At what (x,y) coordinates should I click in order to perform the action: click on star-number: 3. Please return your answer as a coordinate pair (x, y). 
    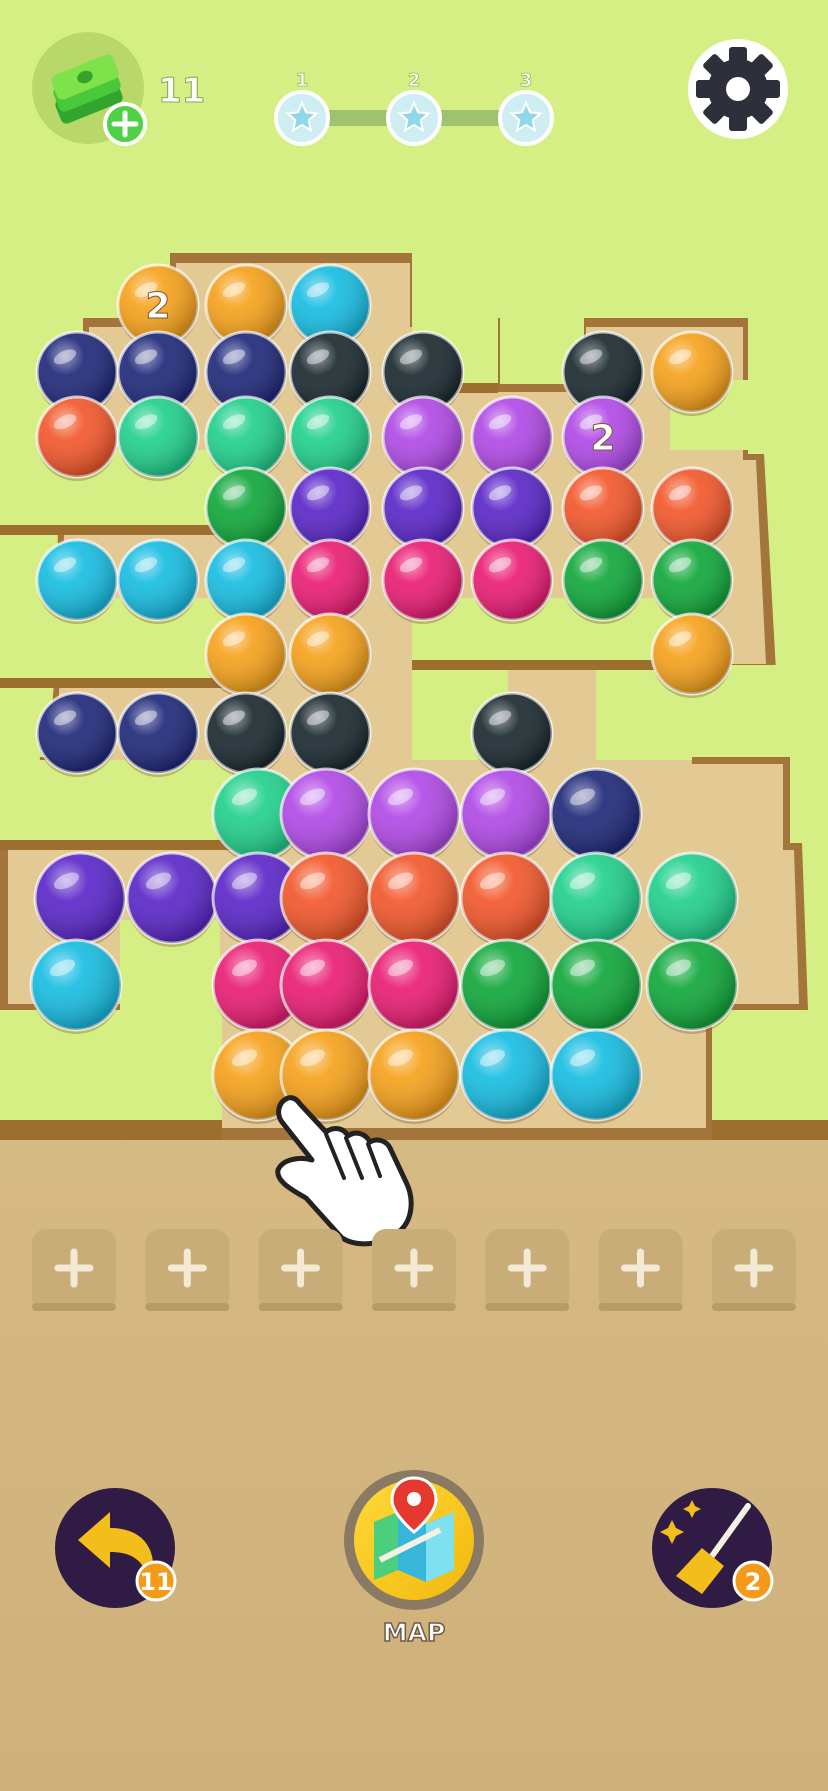
    Looking at the image, I should click on (526, 80).